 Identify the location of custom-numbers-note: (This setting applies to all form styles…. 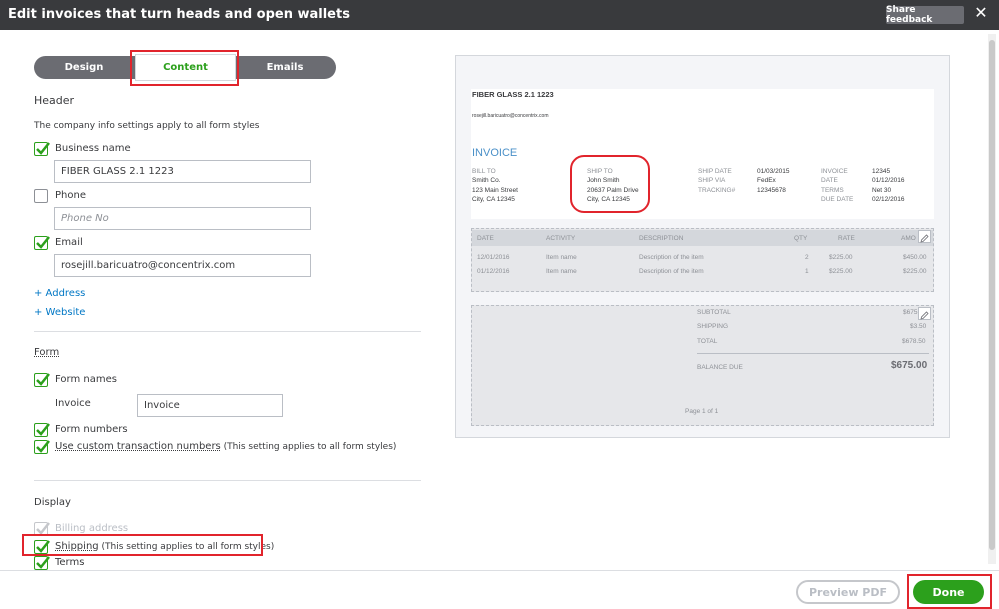
(308, 447).